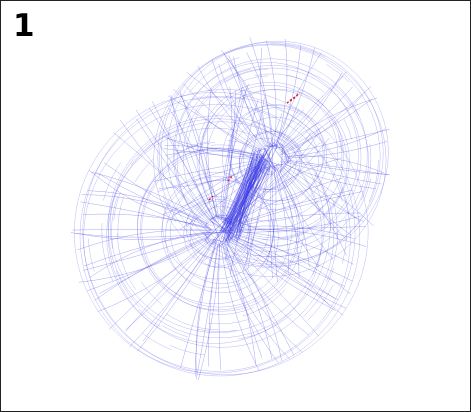 The image size is (471, 412). Describe the element at coordinates (276, 148) in the screenshot. I see `hub-upper-right-core` at that location.